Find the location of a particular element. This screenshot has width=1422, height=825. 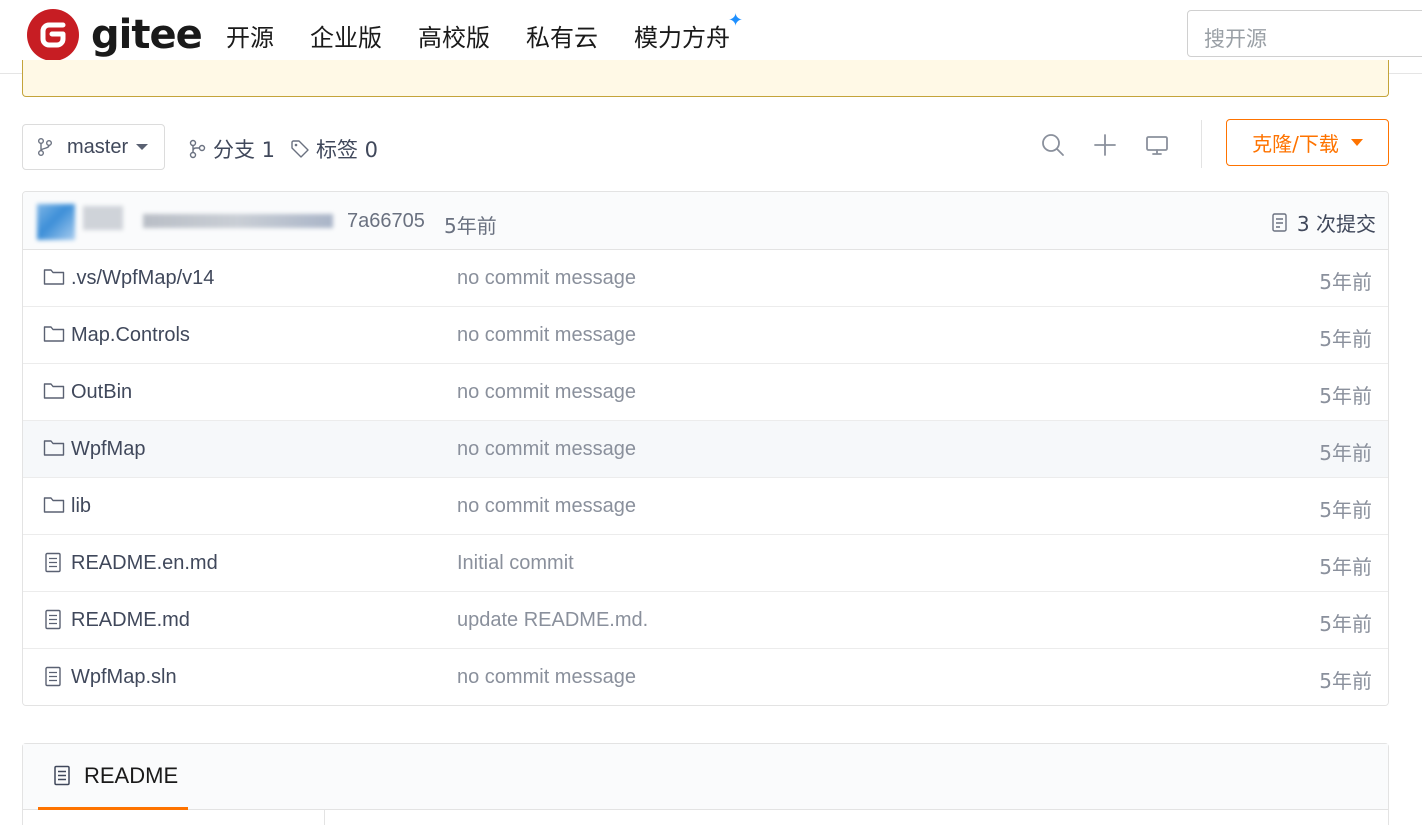

commit-count: 3 次提交 is located at coordinates (1336, 224).